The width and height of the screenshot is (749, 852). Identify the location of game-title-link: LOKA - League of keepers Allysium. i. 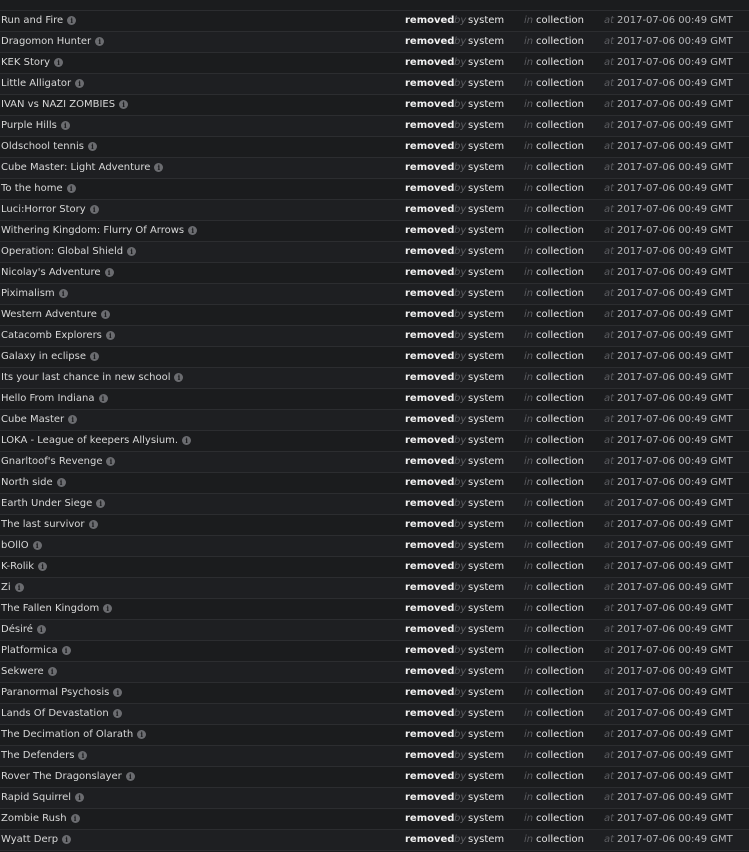
(96, 441).